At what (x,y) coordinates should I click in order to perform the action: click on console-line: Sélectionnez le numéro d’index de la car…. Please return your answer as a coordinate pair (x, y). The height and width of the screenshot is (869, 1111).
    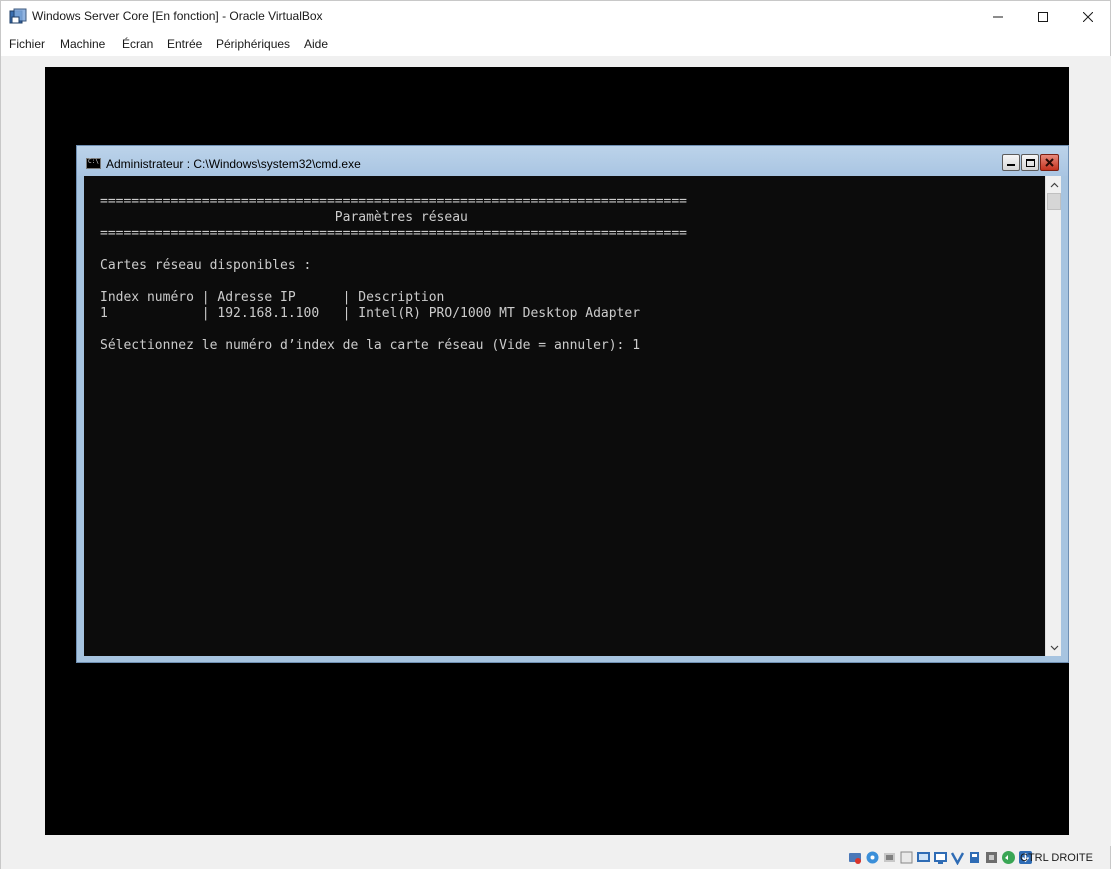
    Looking at the image, I should click on (370, 345).